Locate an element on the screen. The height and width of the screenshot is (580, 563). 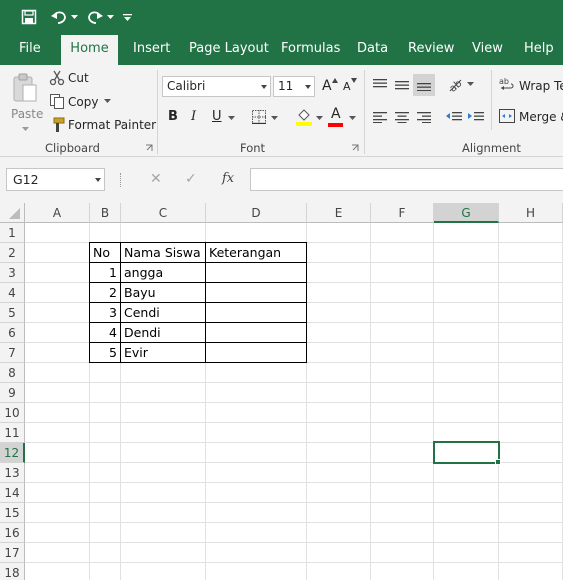
orientation-icon: ab is located at coordinates (455, 84).